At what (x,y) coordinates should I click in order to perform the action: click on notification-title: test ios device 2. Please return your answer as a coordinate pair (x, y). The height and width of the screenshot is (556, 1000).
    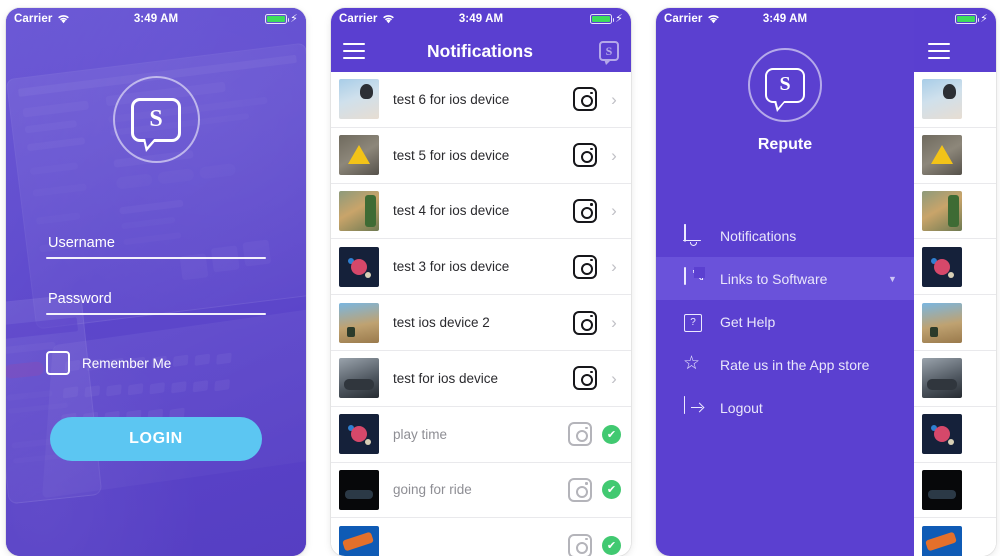
    Looking at the image, I should click on (441, 323).